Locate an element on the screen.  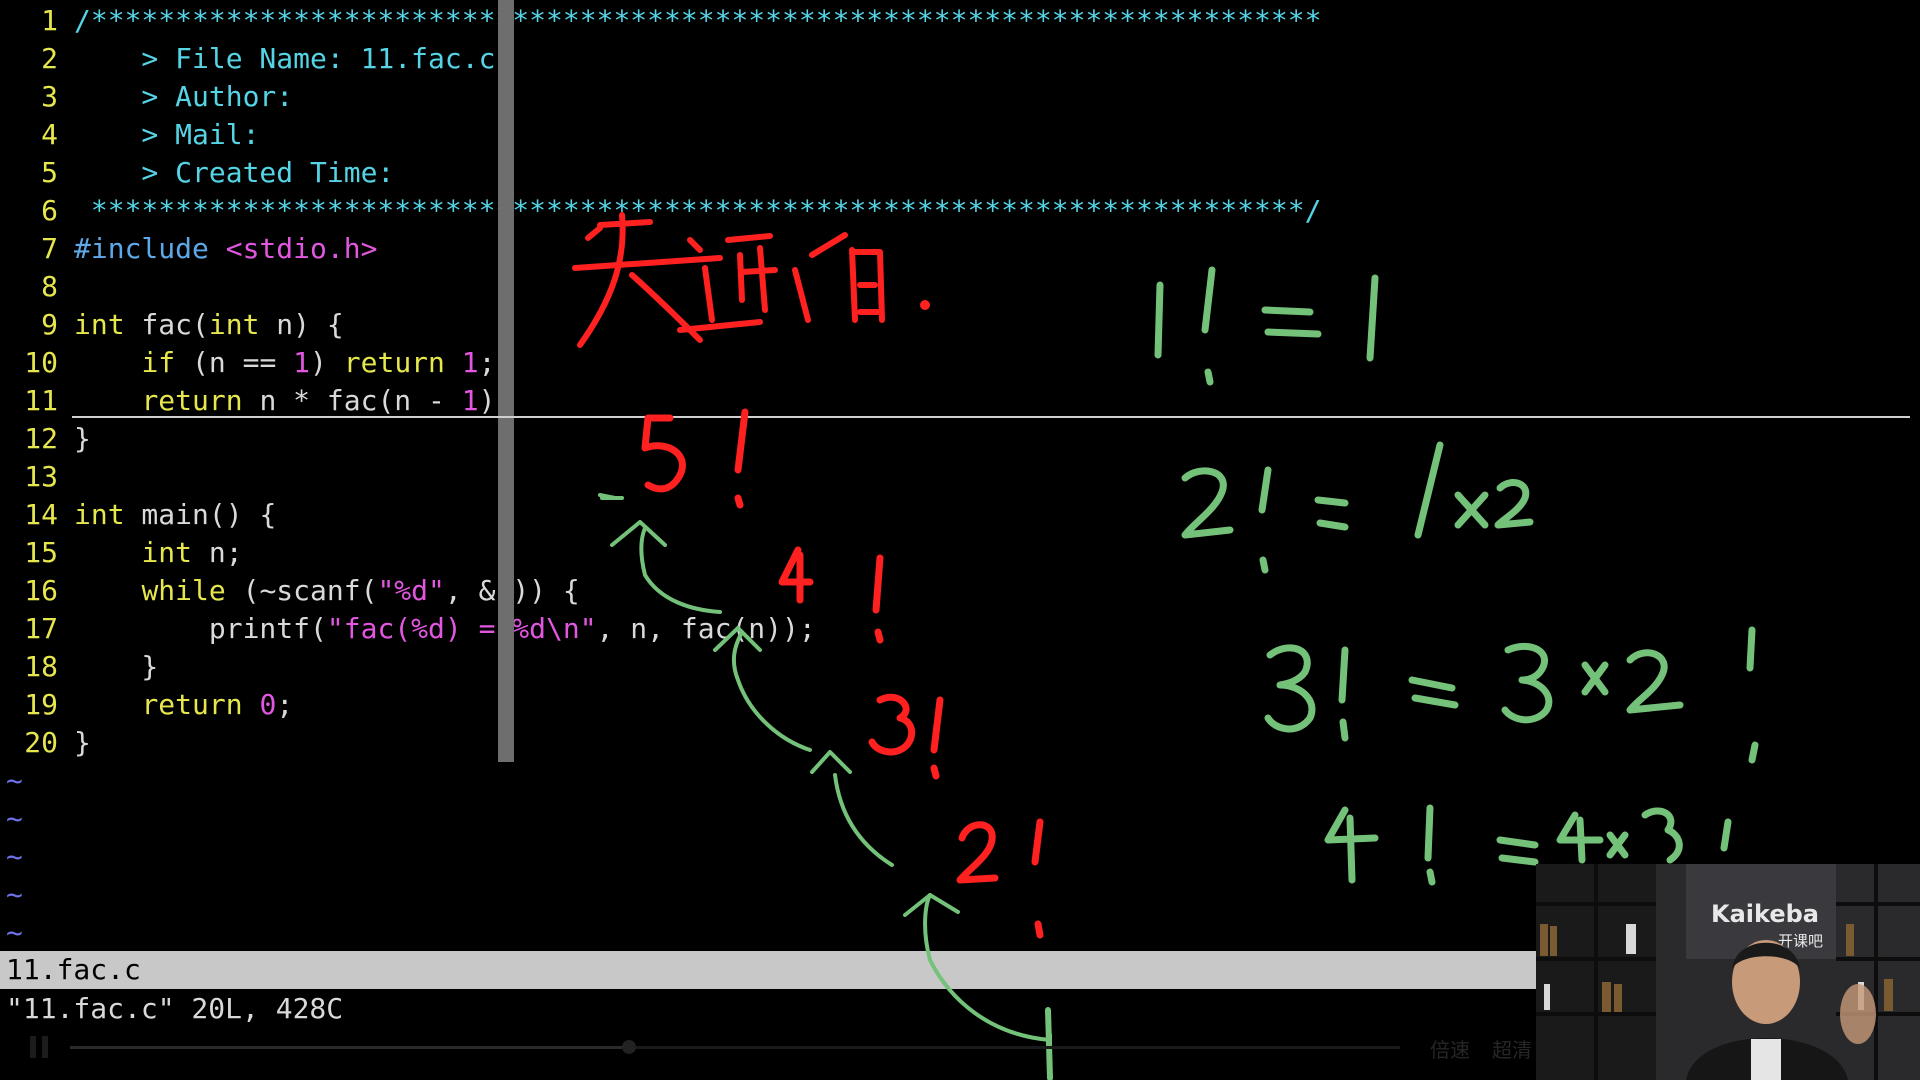
red-factorial-chain is located at coordinates (842, 673).